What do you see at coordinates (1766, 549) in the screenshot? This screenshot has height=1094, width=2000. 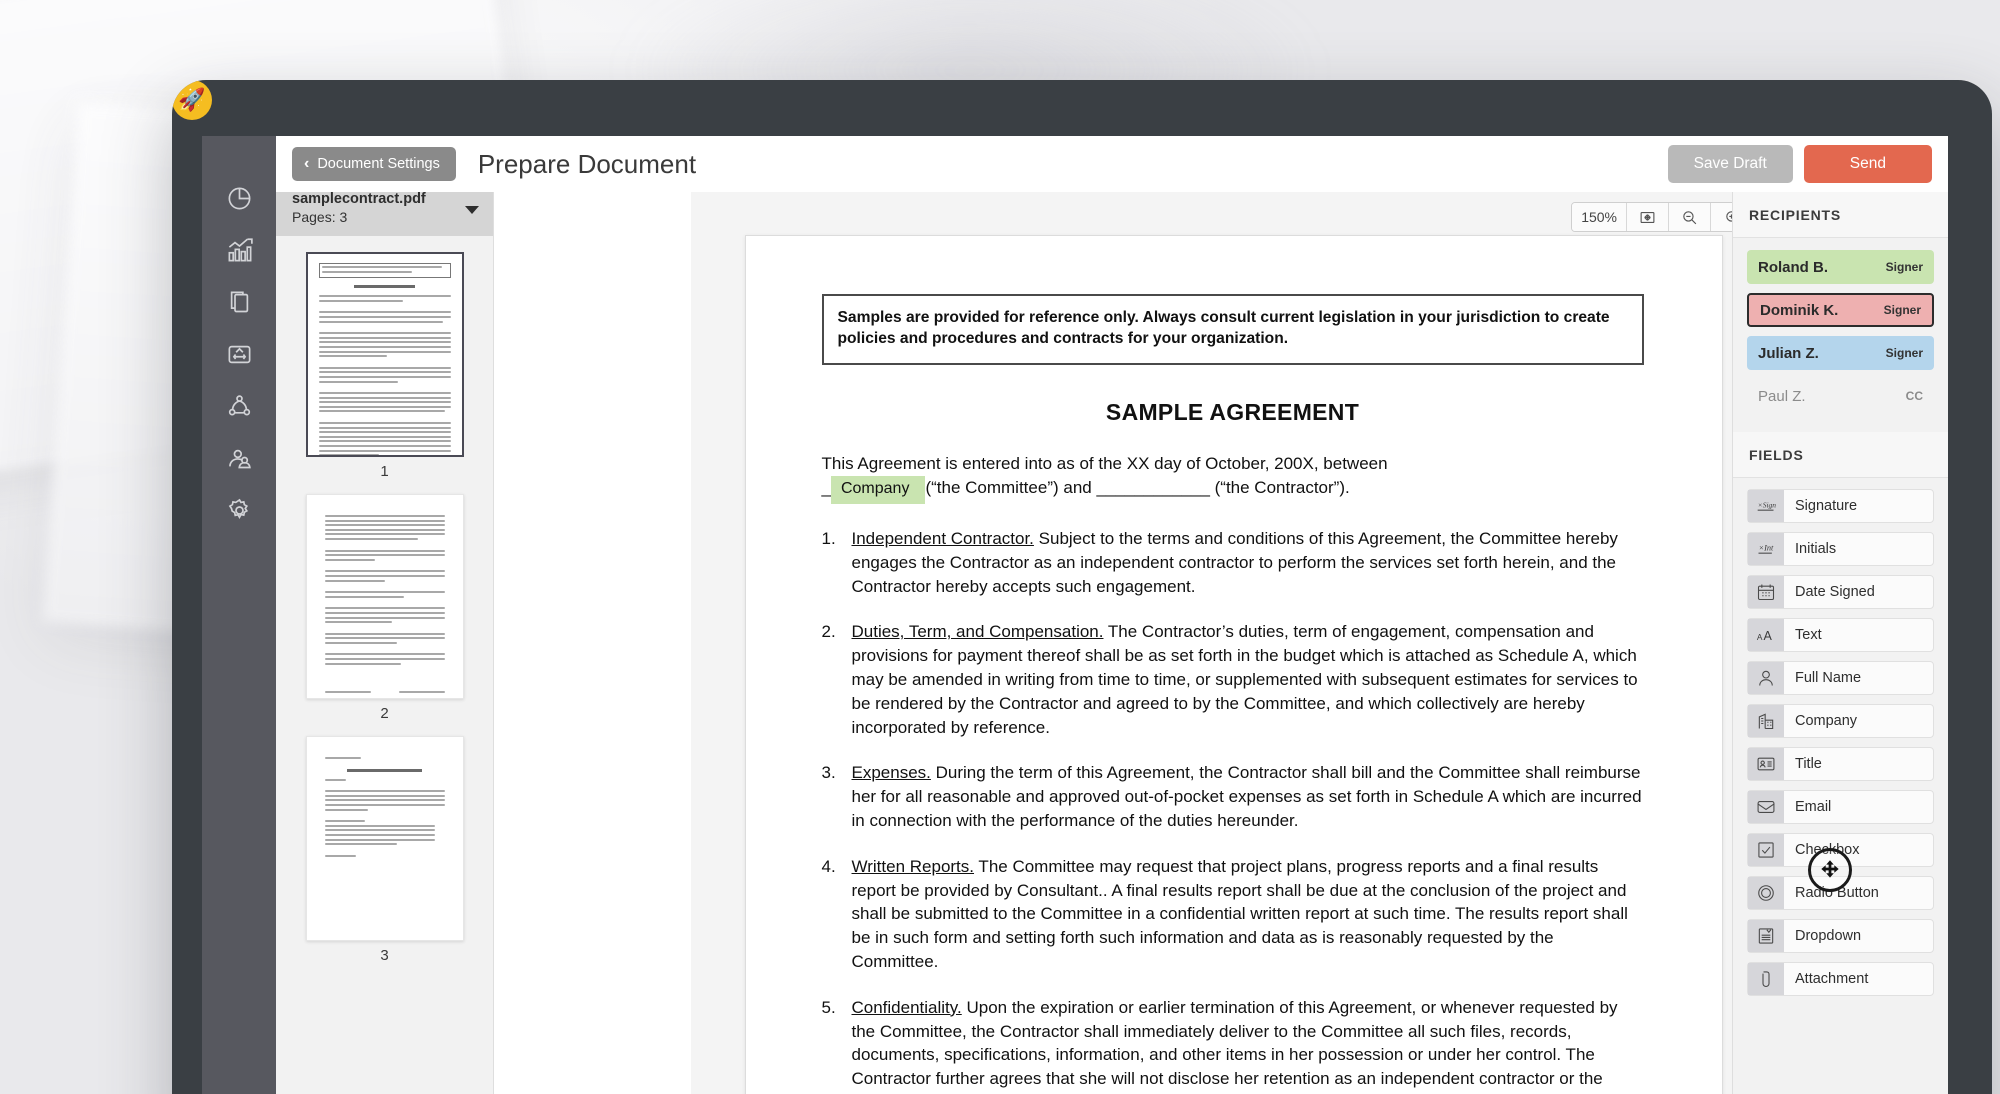 I see `initials-icon: ×Int` at bounding box center [1766, 549].